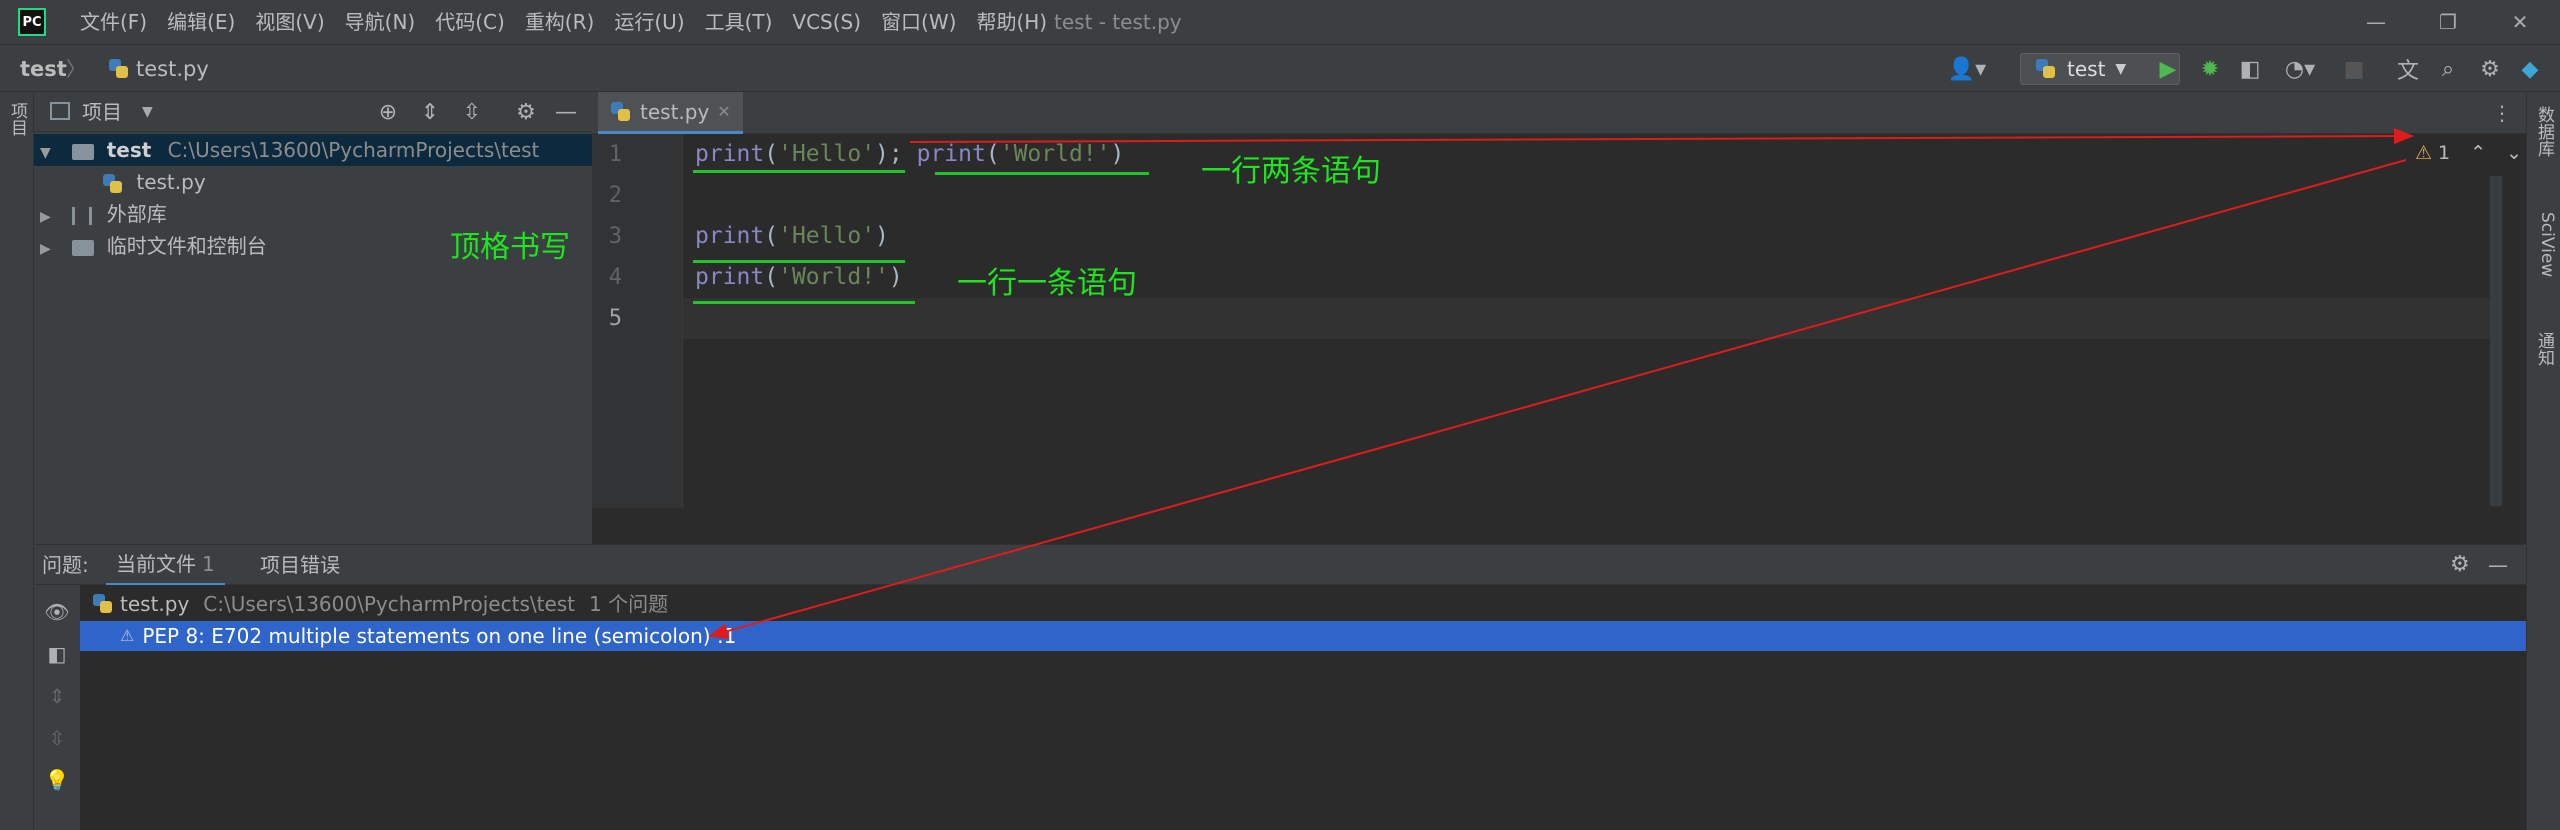 The height and width of the screenshot is (830, 2560). Describe the element at coordinates (313, 182) in the screenshot. I see `tree-item-file: test.py` at that location.